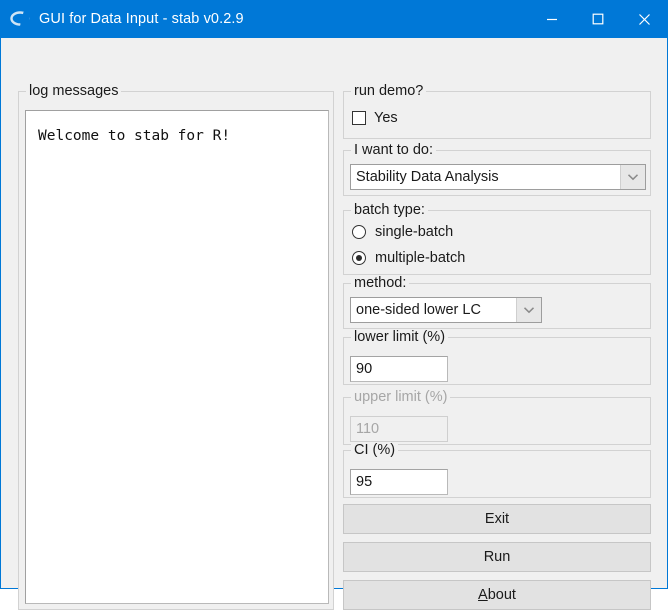 Image resolution: width=668 pixels, height=610 pixels. I want to click on batch-type-group: batch type: single-batch multiple-batch, so click(497, 238).